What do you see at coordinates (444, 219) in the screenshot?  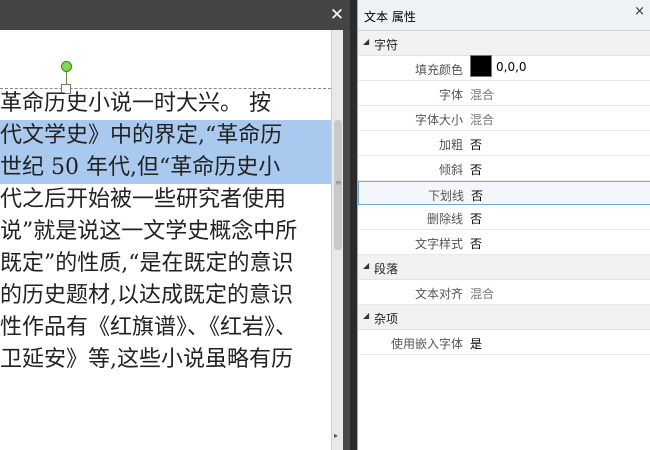 I see `property-label: 删除线` at bounding box center [444, 219].